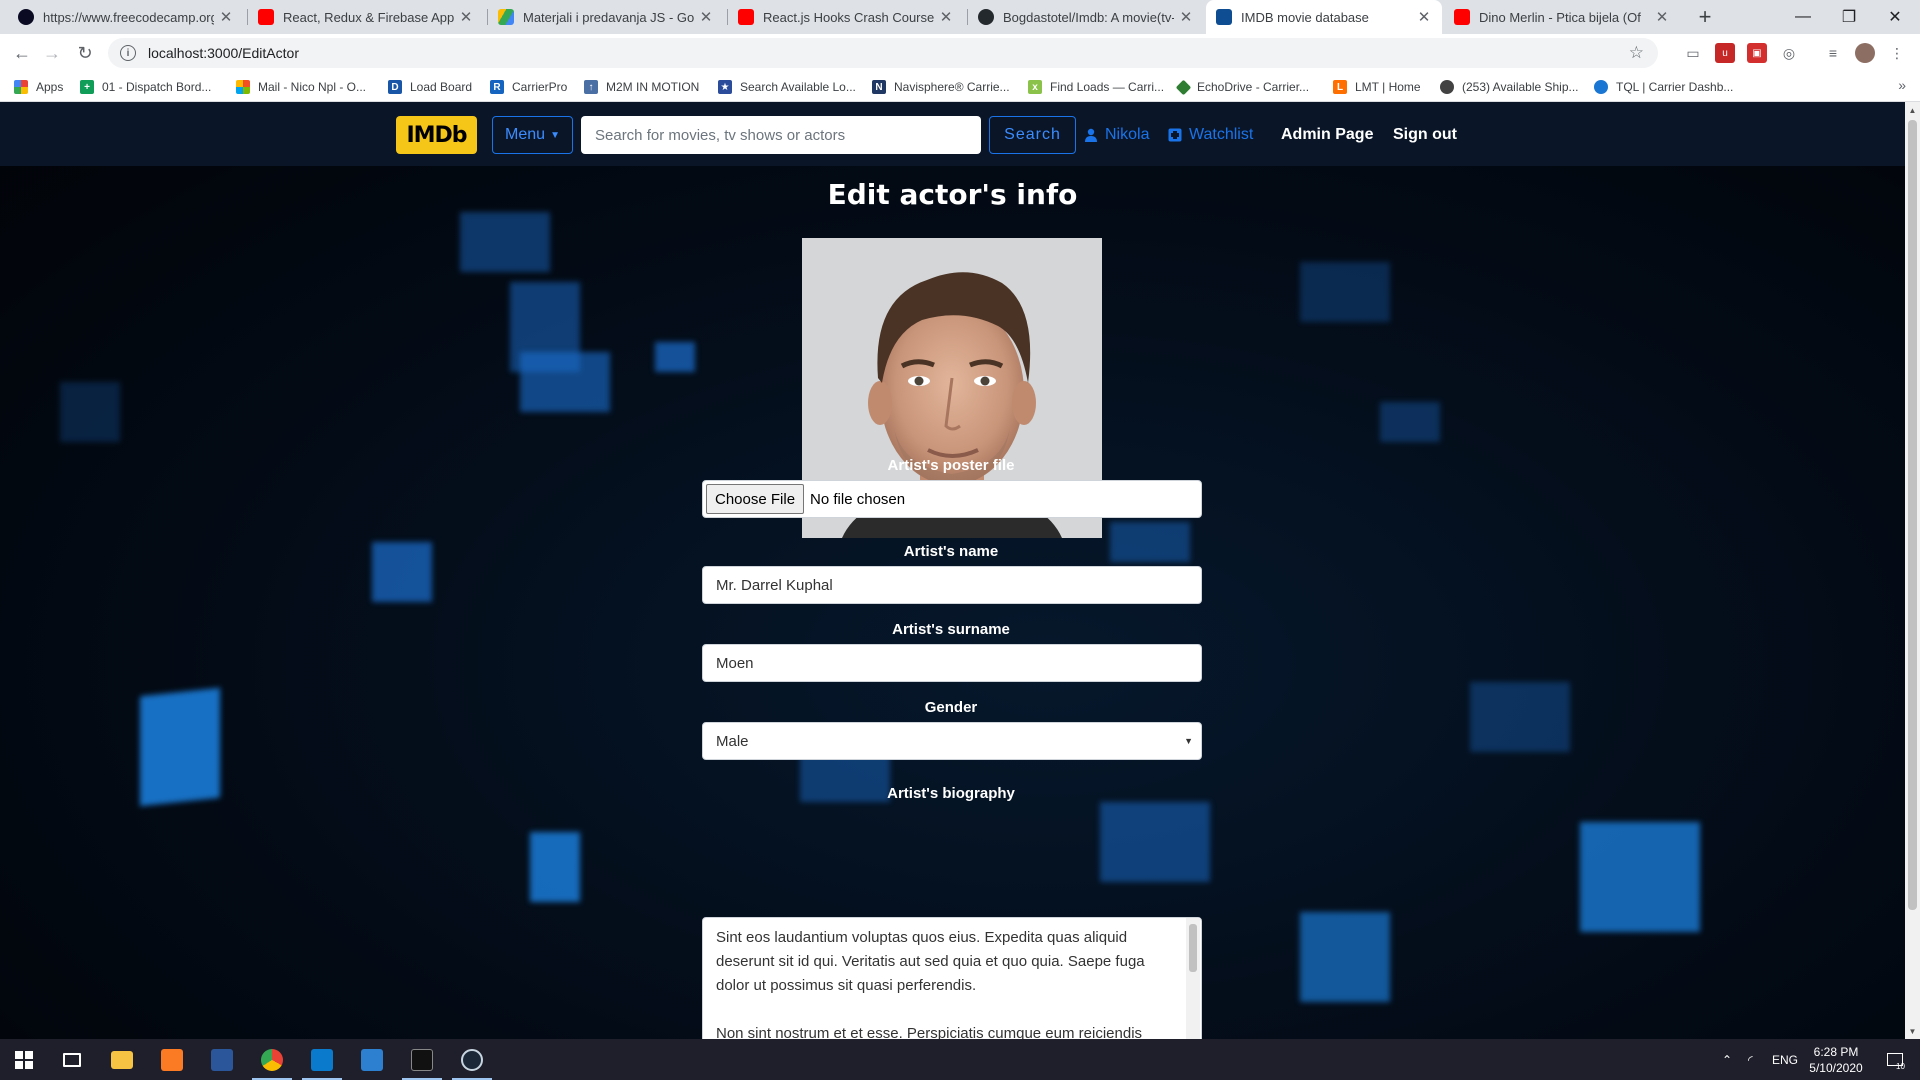 This screenshot has height=1080, width=1920. I want to click on watchlist-link: Watchlist, so click(1210, 135).